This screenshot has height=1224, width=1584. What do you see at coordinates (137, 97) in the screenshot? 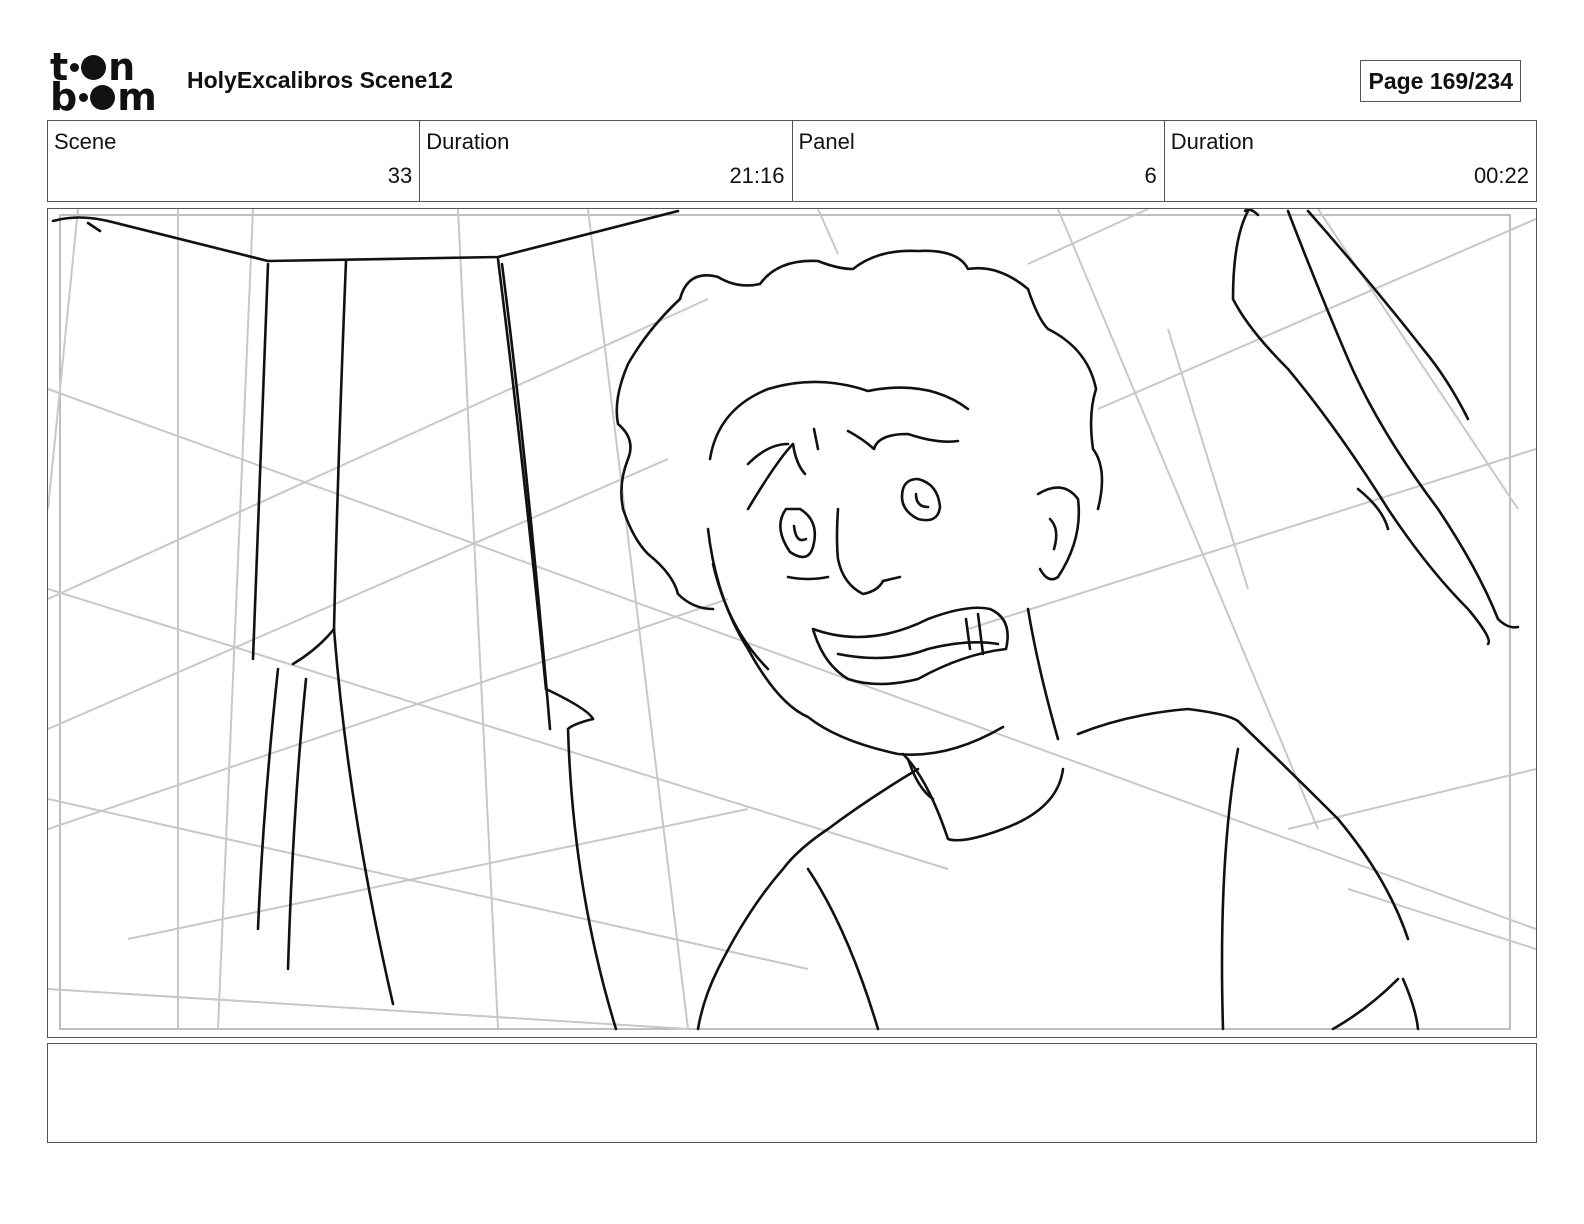
I see `logo-letter-m: m` at bounding box center [137, 97].